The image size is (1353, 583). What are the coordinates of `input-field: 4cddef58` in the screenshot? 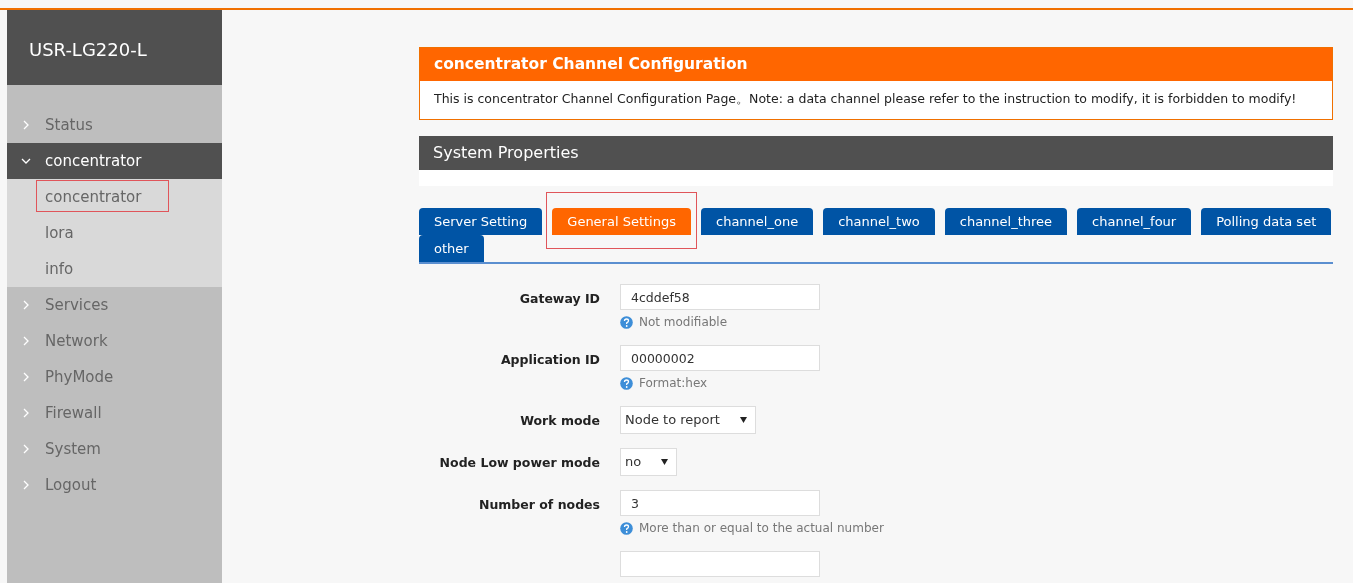 It's located at (720, 297).